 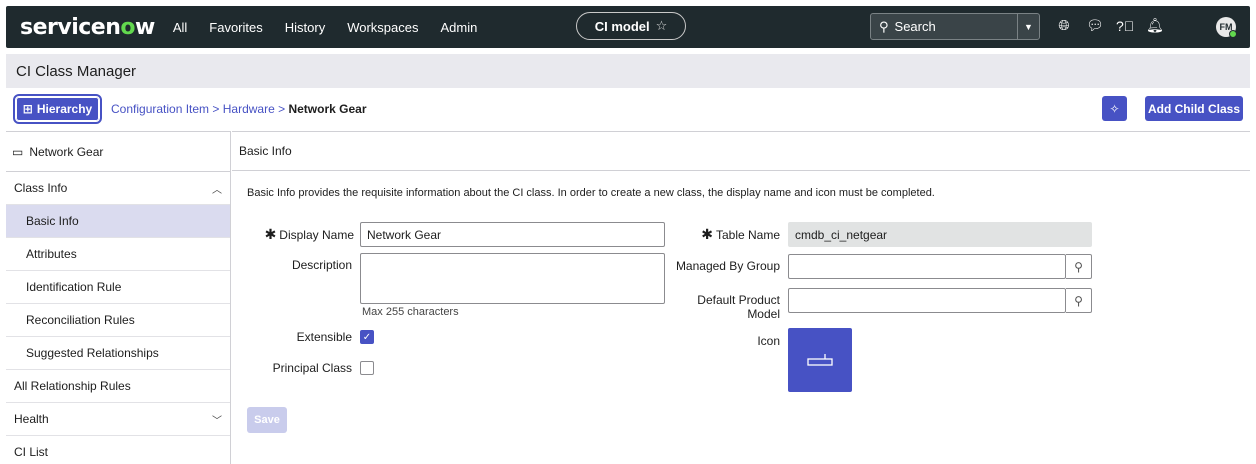 I want to click on context-pill: CI model ☆, so click(x=631, y=26).